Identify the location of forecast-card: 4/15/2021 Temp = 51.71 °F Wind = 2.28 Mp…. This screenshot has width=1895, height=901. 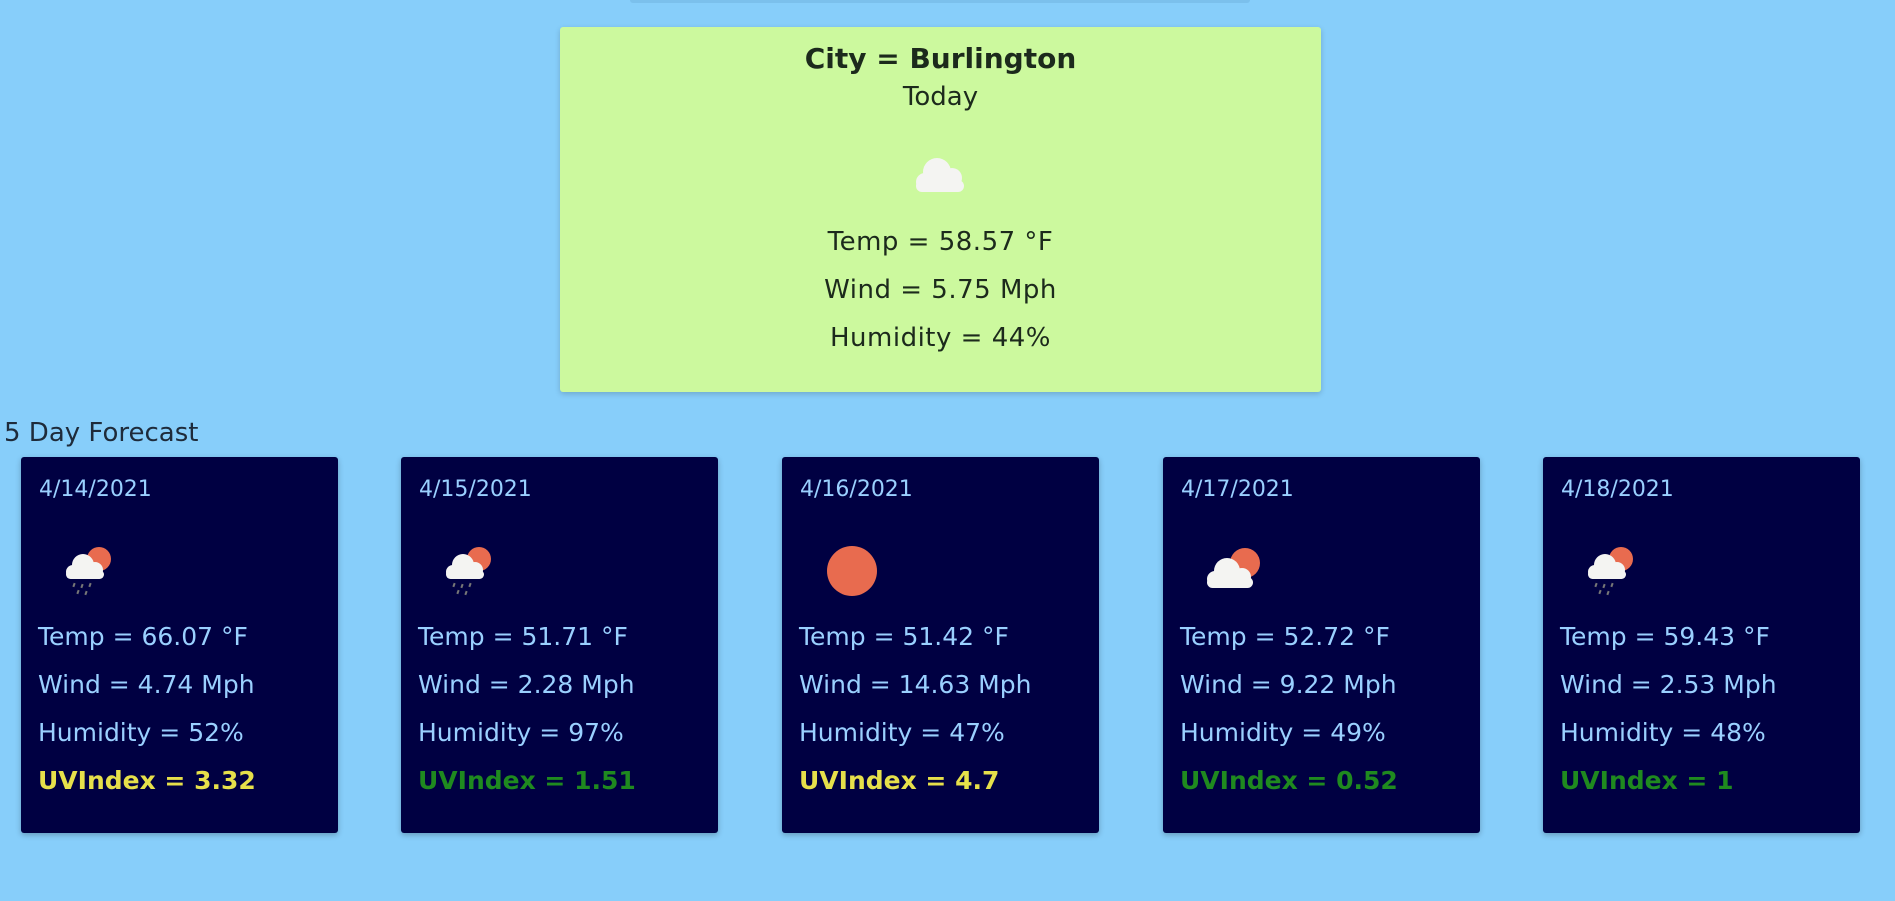
(559, 645).